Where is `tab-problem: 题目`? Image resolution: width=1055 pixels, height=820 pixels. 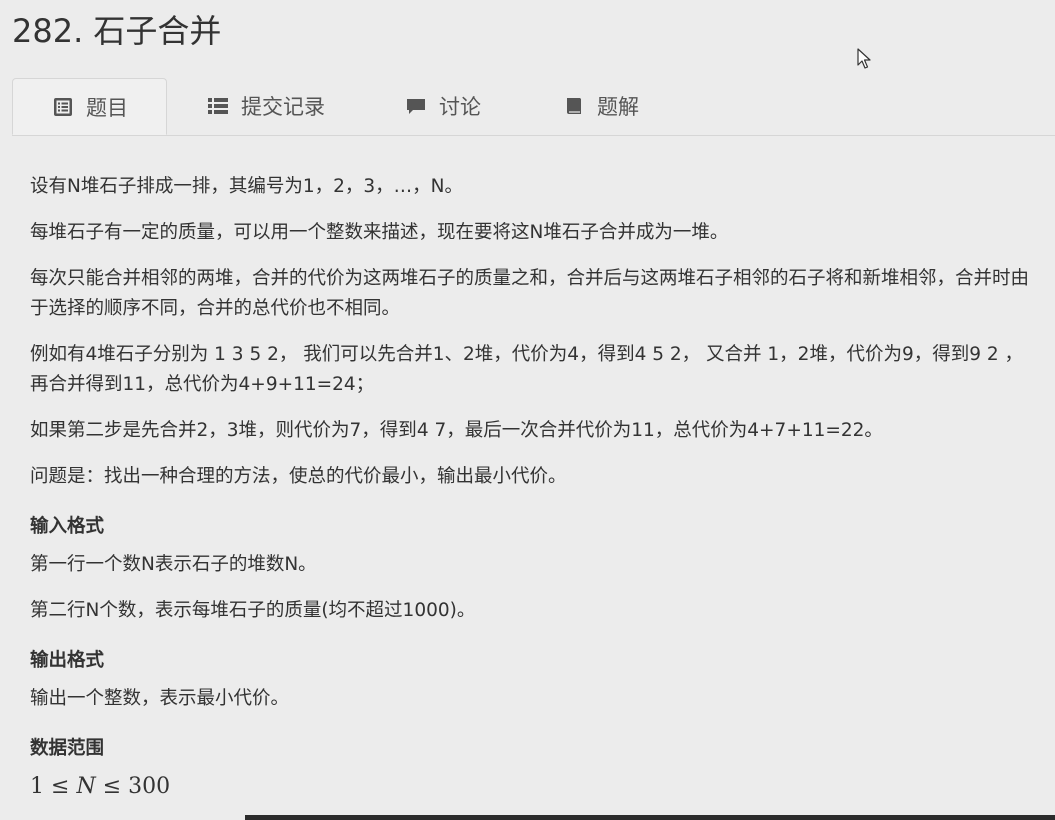 tab-problem: 题目 is located at coordinates (89, 106).